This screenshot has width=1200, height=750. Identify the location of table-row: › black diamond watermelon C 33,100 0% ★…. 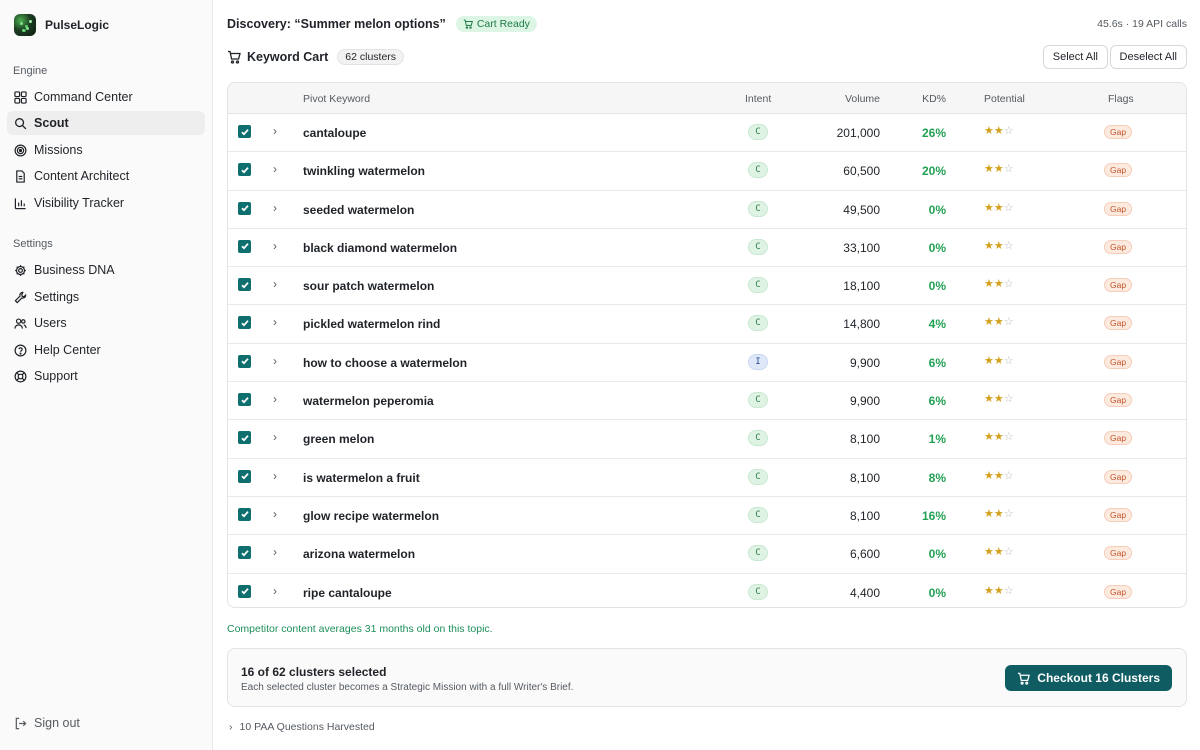
(707, 248).